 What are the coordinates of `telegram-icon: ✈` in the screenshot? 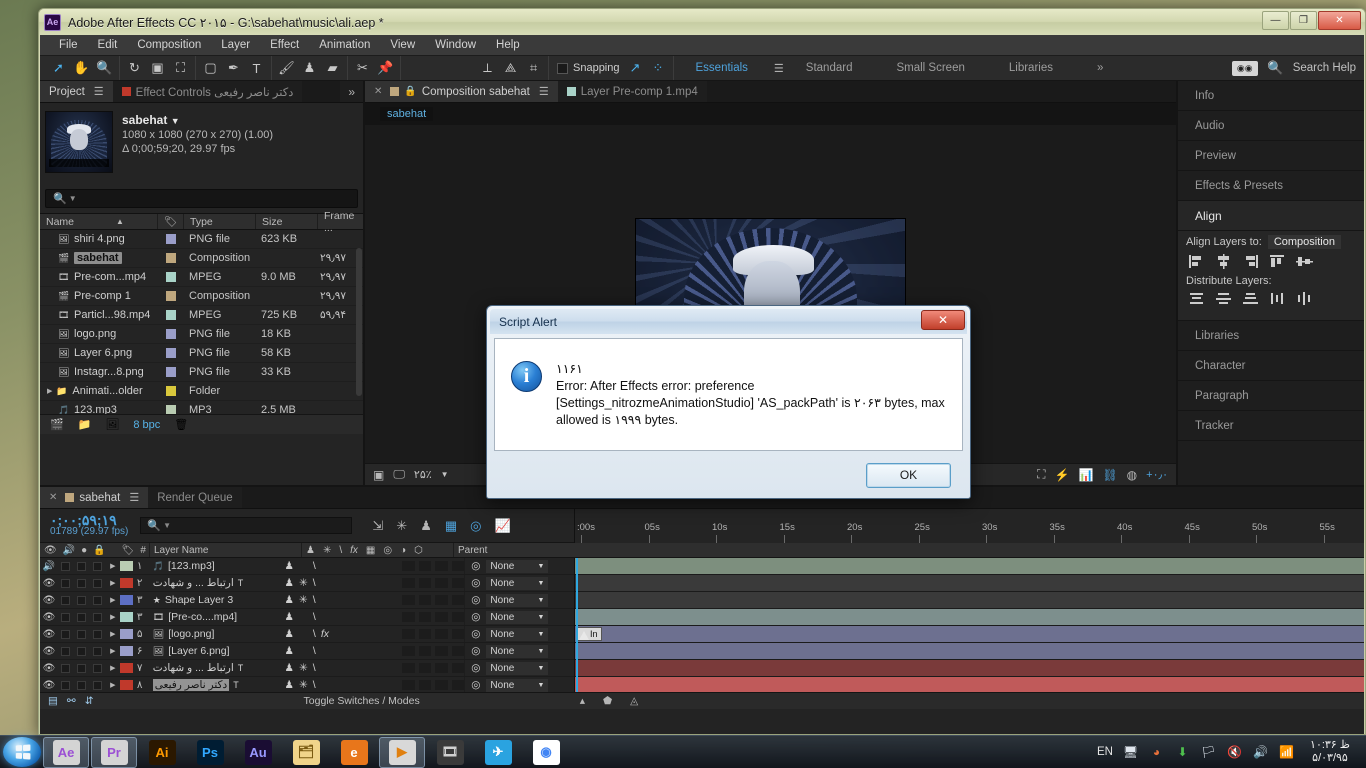 It's located at (498, 752).